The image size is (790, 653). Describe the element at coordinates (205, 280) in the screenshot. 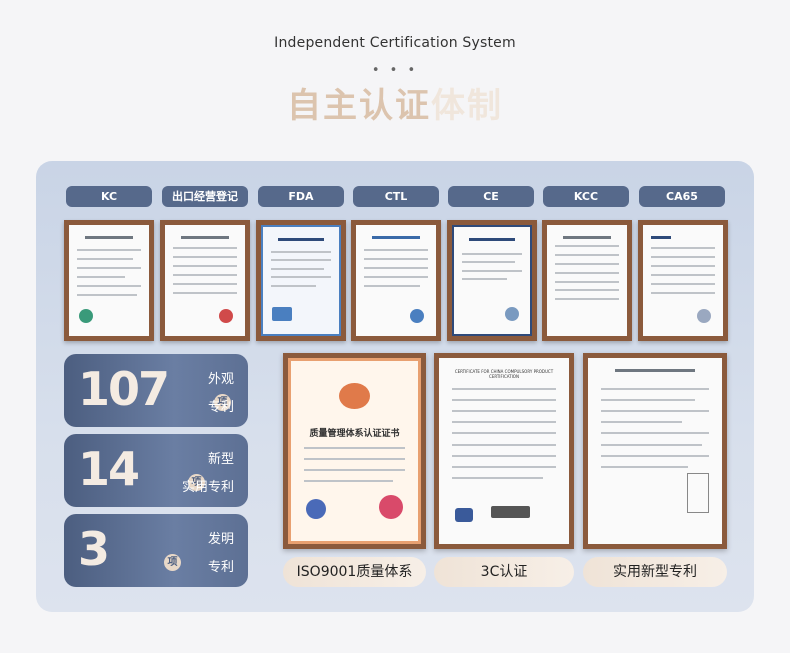

I see `certificate-export-registration` at that location.